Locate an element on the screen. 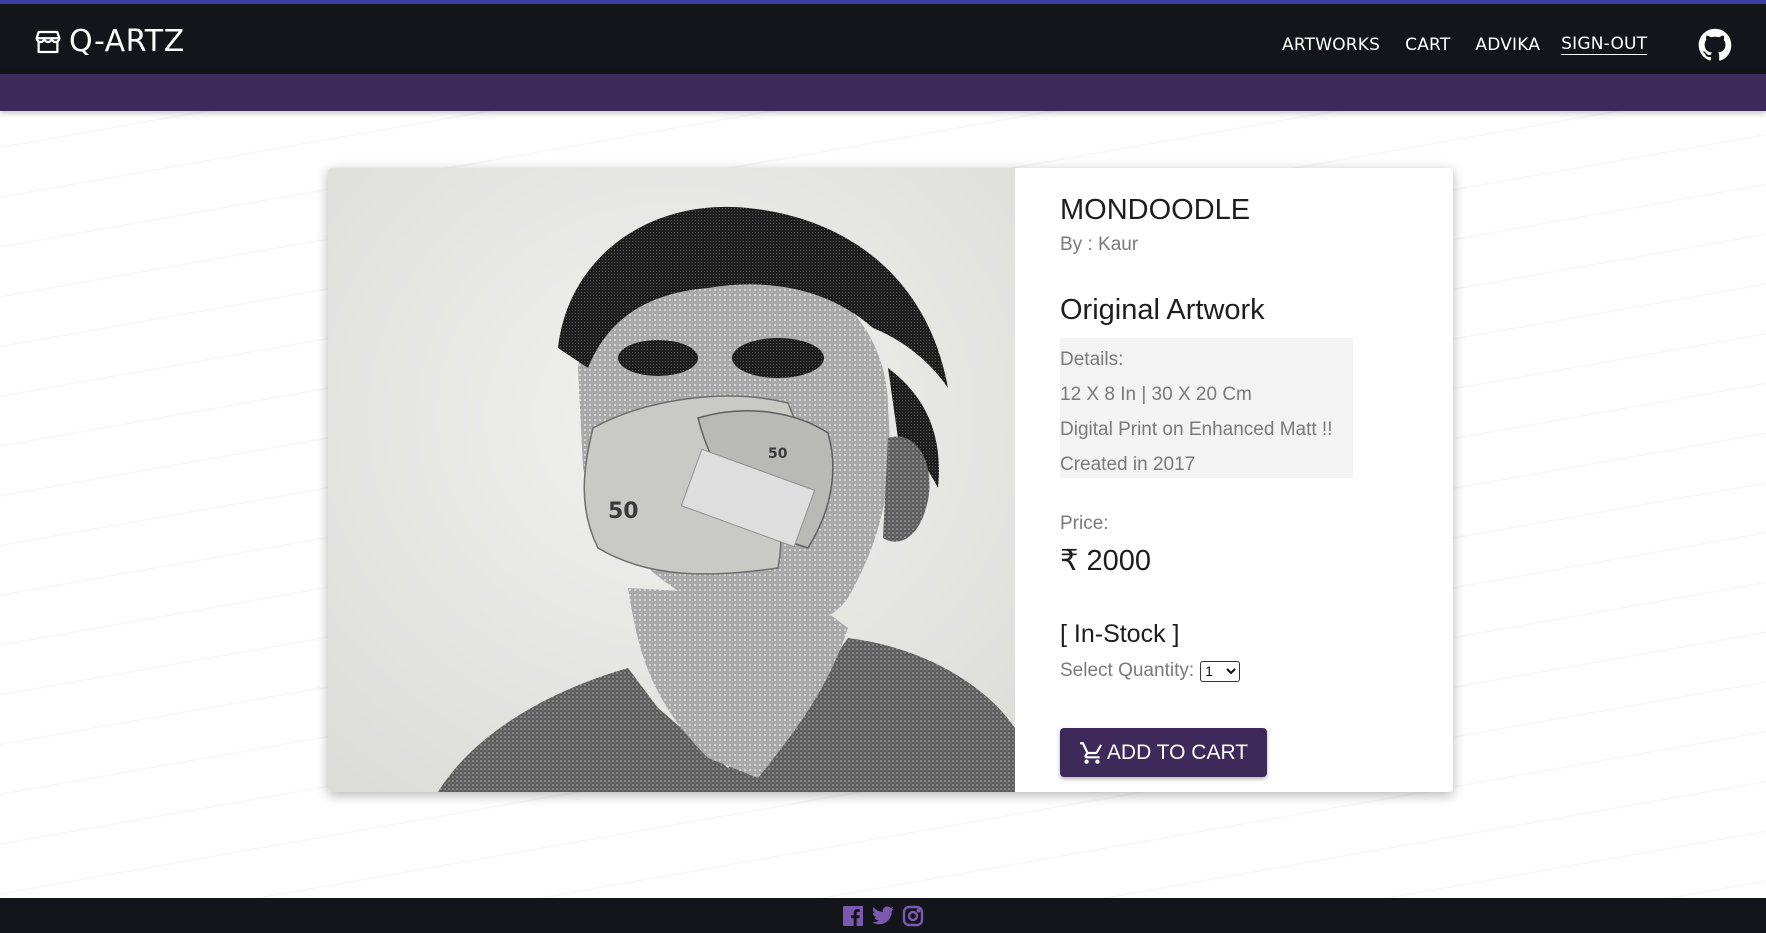 The width and height of the screenshot is (1766, 933). add-to-cart-label: ADD TO CART is located at coordinates (1177, 752).